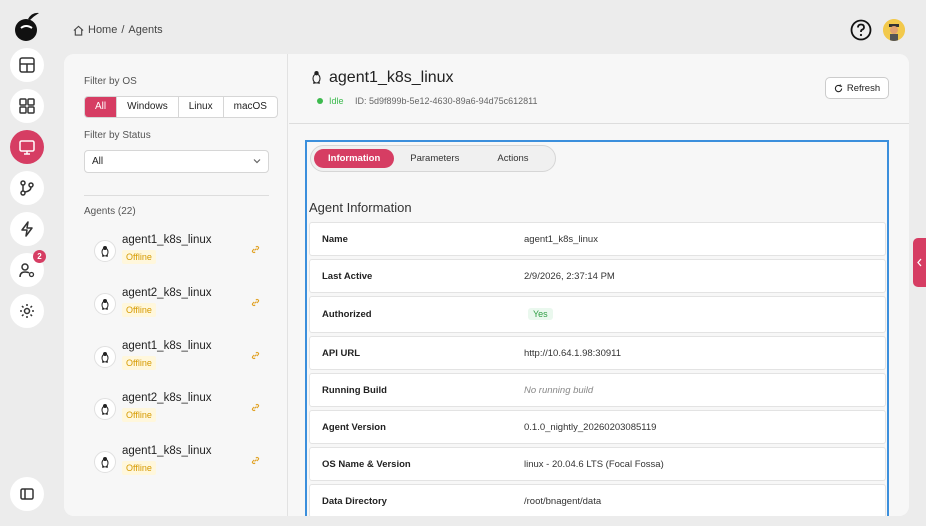 The height and width of the screenshot is (526, 926). Describe the element at coordinates (118, 30) in the screenshot. I see `breadcrumb: Home / Agents` at that location.